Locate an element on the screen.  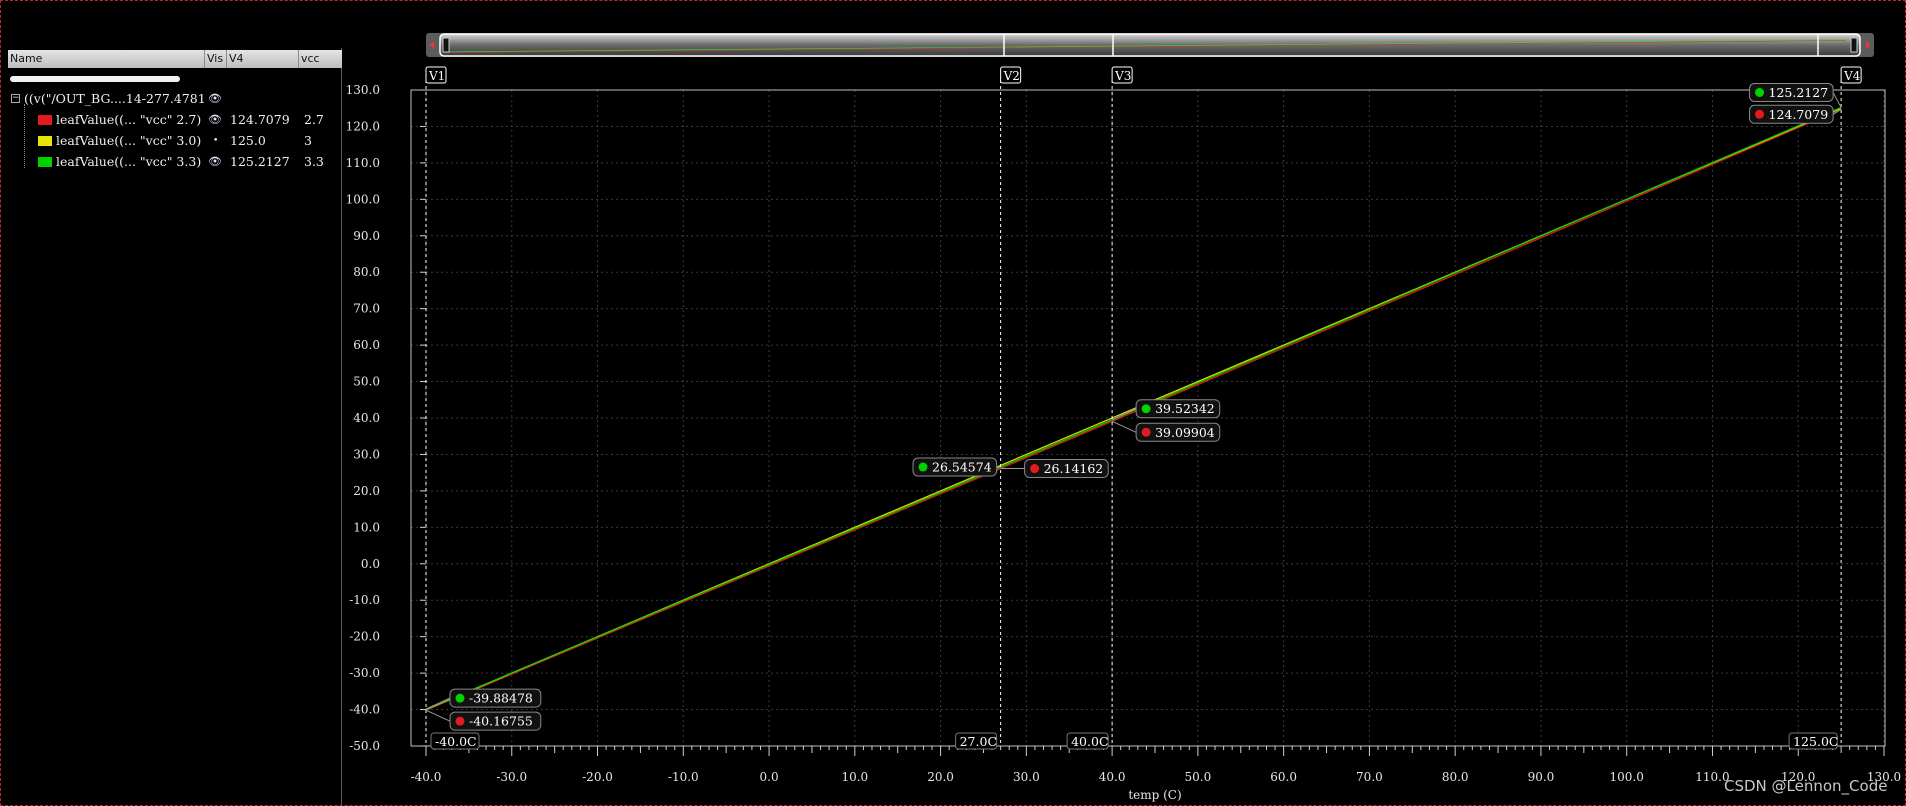
cursor-tag: V1 is located at coordinates (436, 75).